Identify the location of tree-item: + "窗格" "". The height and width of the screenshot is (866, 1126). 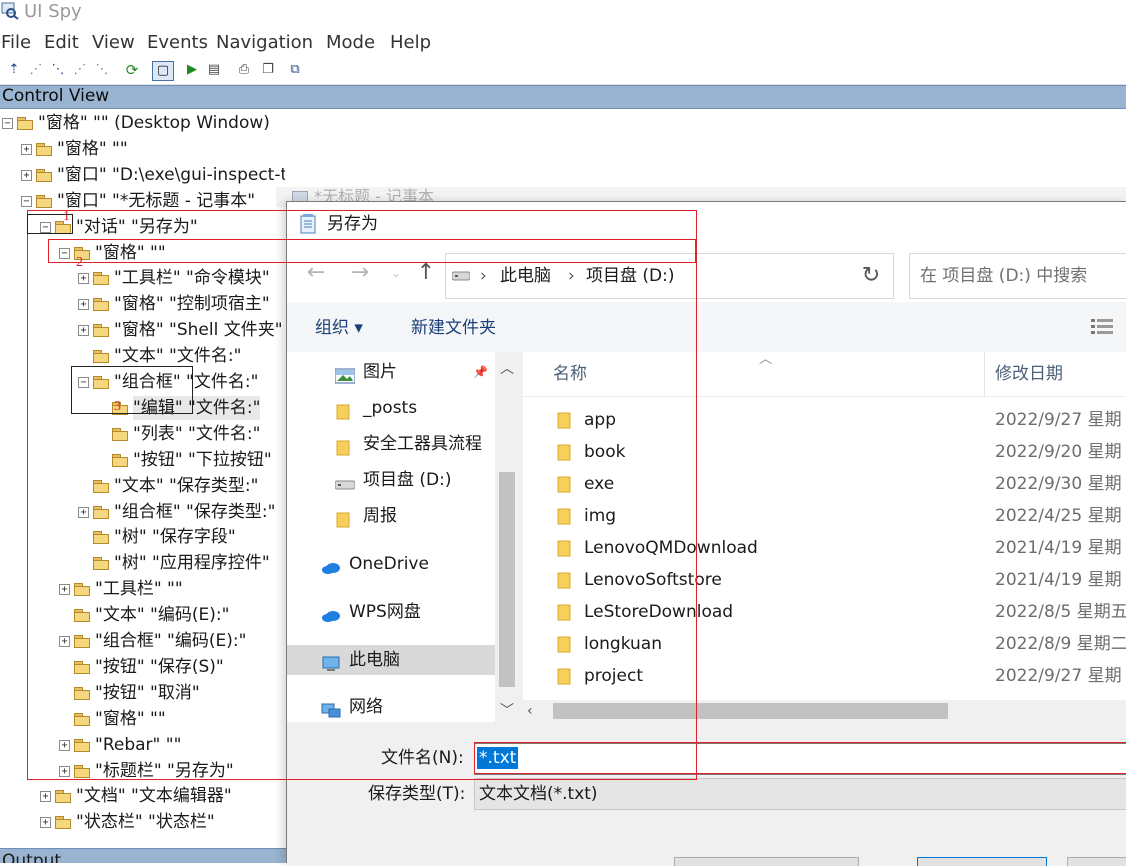
(142, 149).